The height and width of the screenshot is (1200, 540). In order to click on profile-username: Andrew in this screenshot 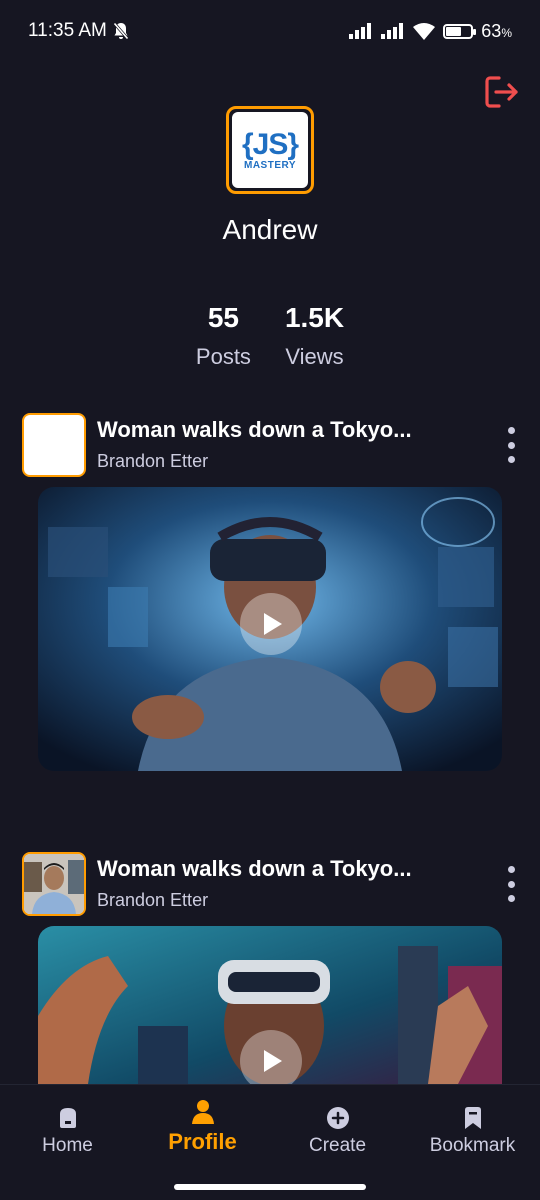, I will do `click(270, 229)`.